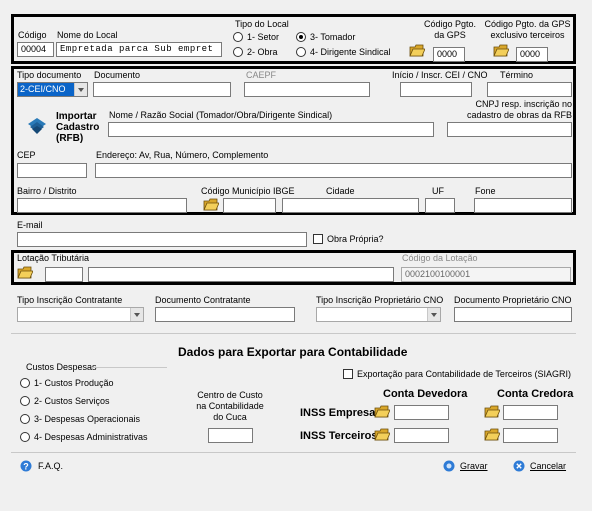 Image resolution: width=592 pixels, height=511 pixels. What do you see at coordinates (238, 37) in the screenshot?
I see `radio-setor` at bounding box center [238, 37].